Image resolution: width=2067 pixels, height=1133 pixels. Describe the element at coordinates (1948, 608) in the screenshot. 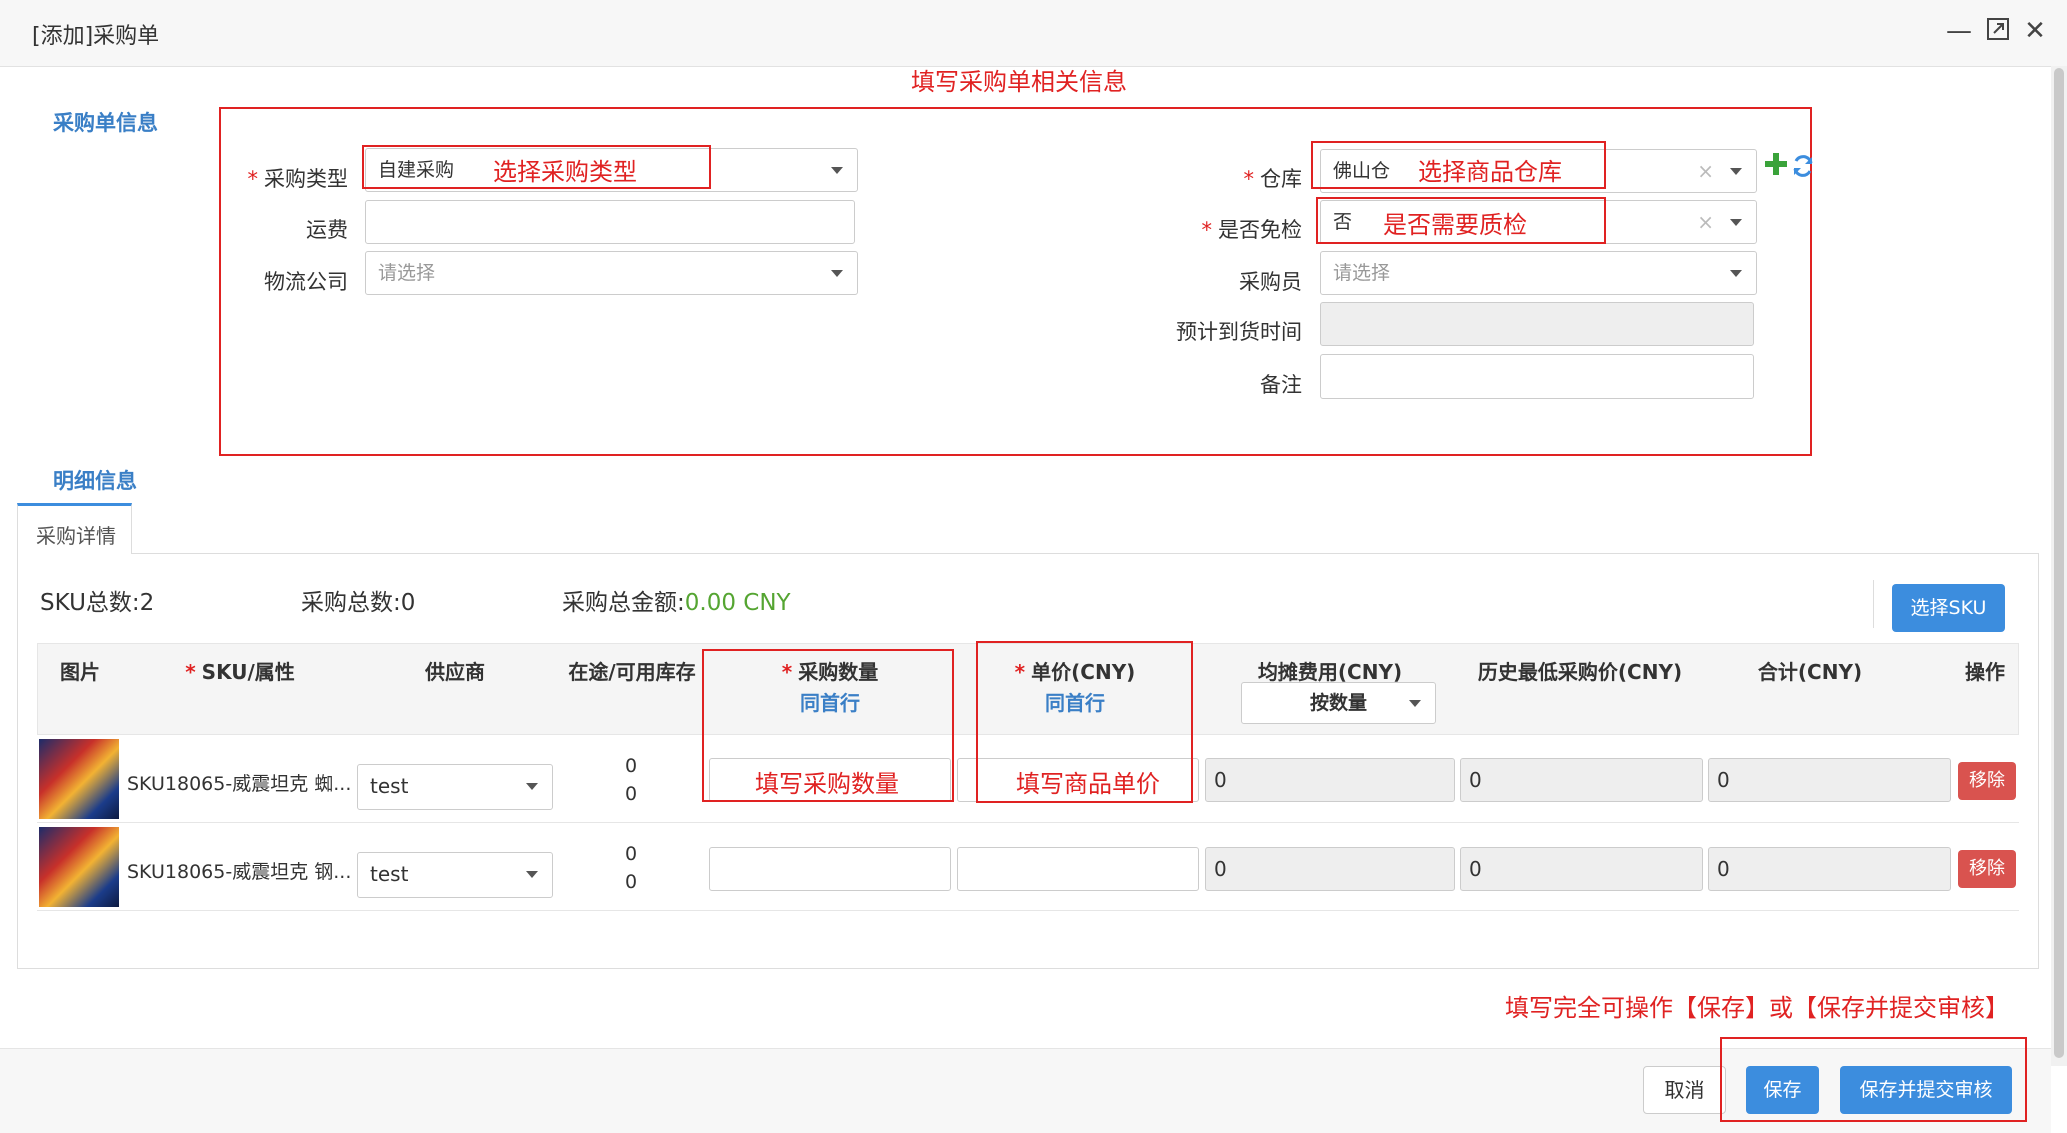

I see `select-sku-button: 选择SKU` at that location.